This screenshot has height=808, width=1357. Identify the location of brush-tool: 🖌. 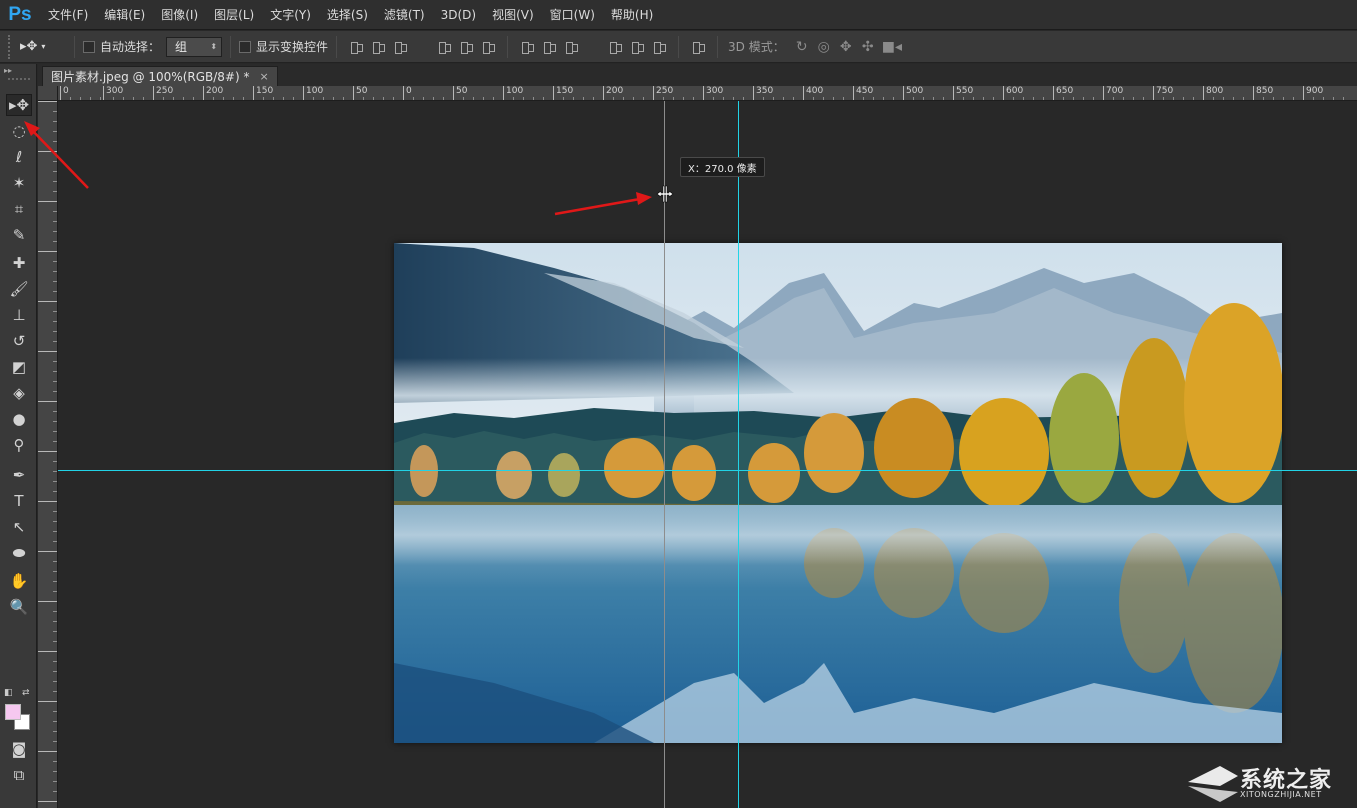
(19, 289).